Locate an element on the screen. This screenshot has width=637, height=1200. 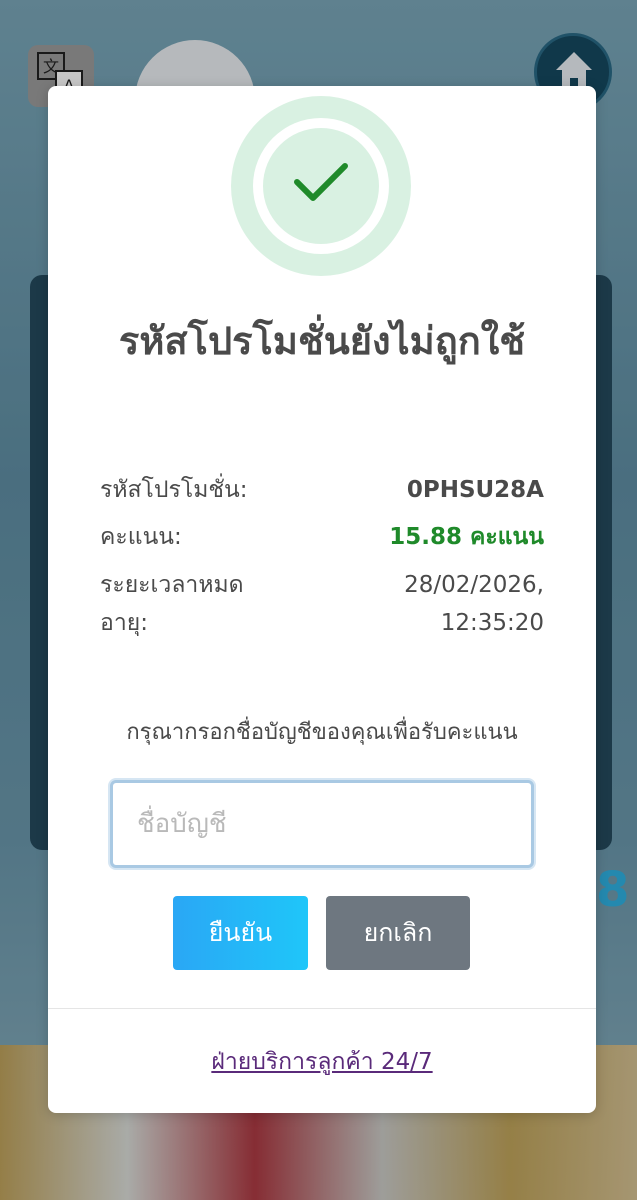
points-row: คะแนน: 15.88 คะแนน is located at coordinates (322, 537).